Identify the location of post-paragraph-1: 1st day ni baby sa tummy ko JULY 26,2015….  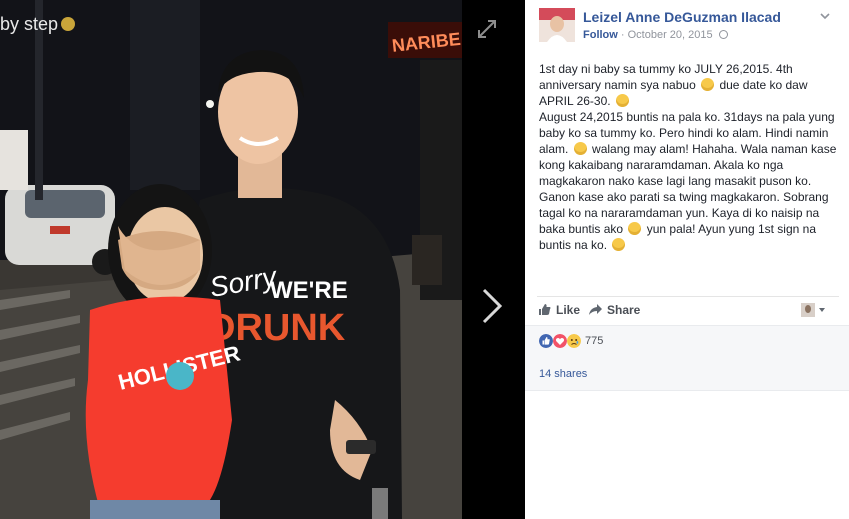
(689, 85).